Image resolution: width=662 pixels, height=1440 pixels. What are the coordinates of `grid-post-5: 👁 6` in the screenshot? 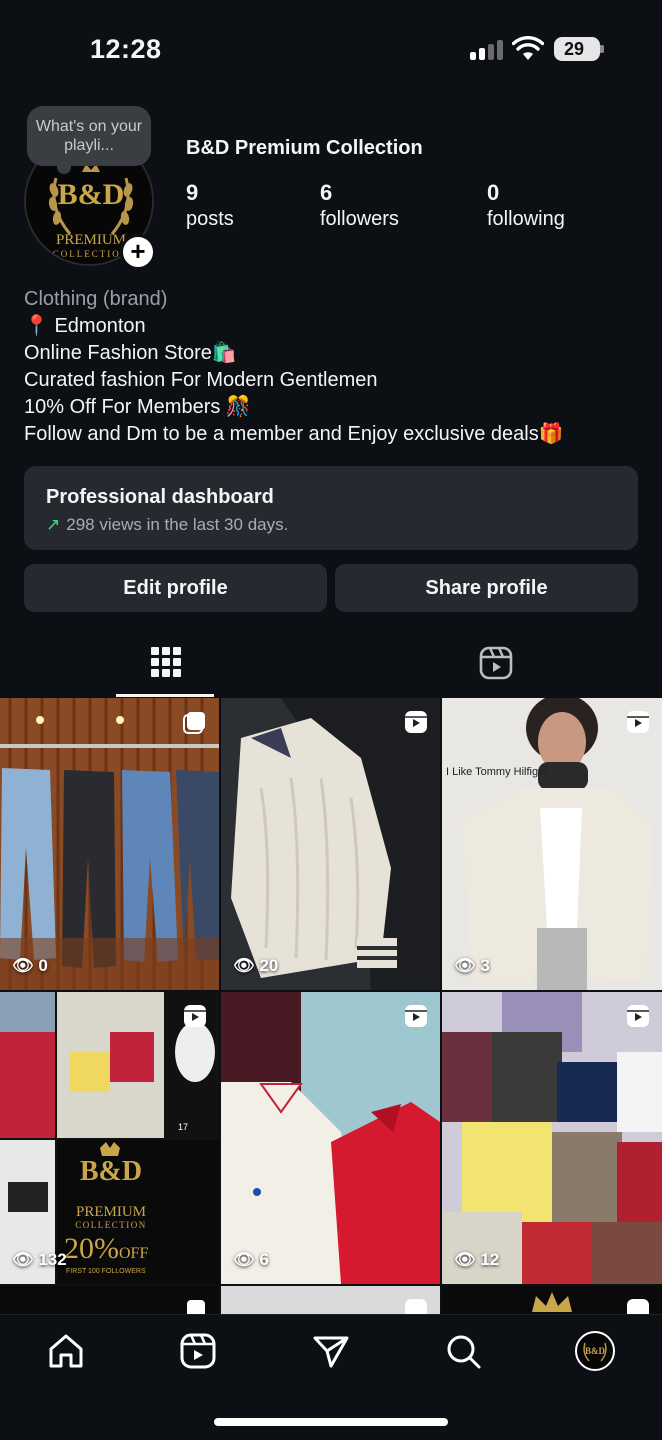 It's located at (330, 1138).